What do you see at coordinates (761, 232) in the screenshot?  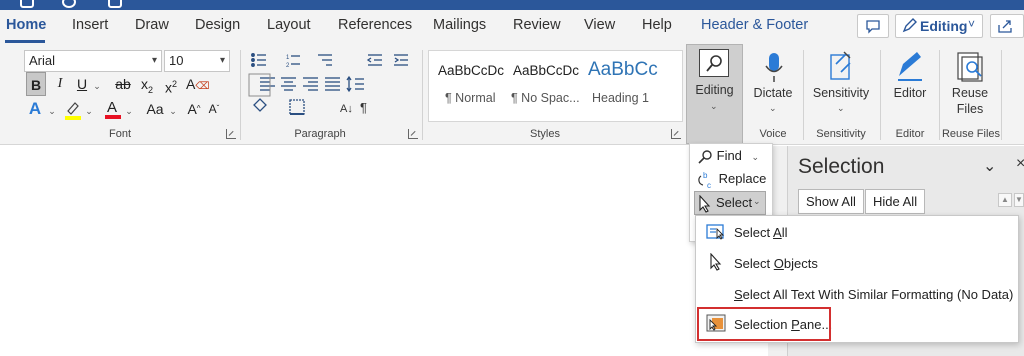 I see `select-all-label: Select All` at bounding box center [761, 232].